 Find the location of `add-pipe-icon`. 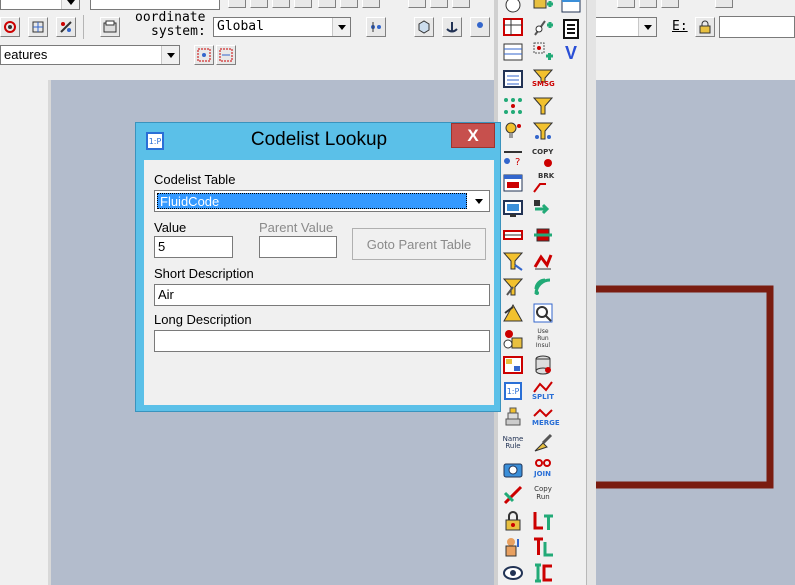

add-pipe-icon is located at coordinates (543, 8).